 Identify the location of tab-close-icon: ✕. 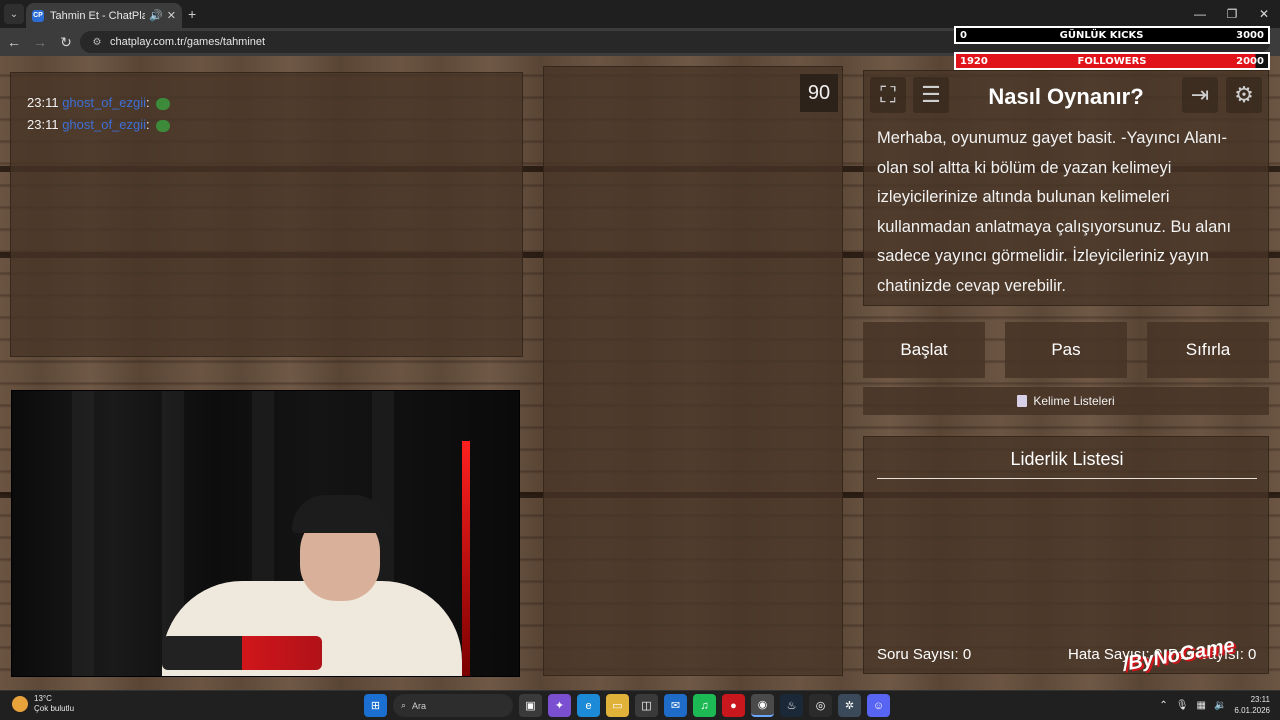
(171, 15).